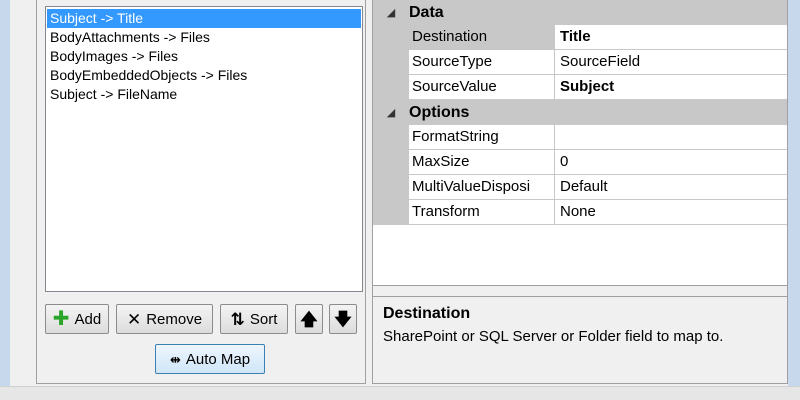  What do you see at coordinates (482, 87) in the screenshot?
I see `property-name: SourceValue` at bounding box center [482, 87].